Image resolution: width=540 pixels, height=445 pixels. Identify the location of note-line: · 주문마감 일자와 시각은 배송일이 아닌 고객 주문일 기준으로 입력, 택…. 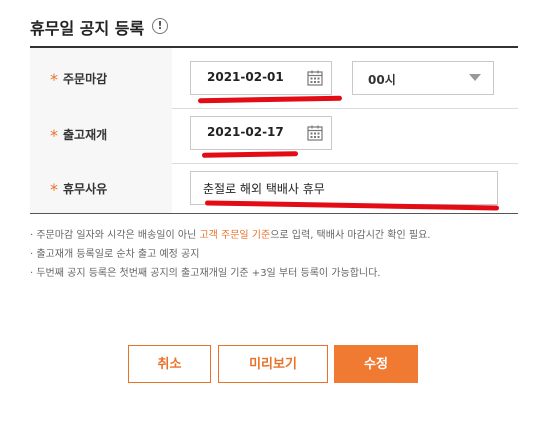
(230, 235).